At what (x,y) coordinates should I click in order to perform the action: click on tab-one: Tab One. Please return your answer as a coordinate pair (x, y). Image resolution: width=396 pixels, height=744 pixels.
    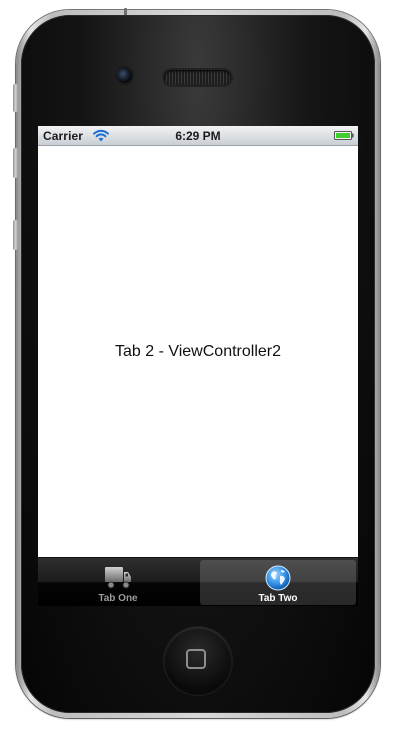
    Looking at the image, I should click on (118, 582).